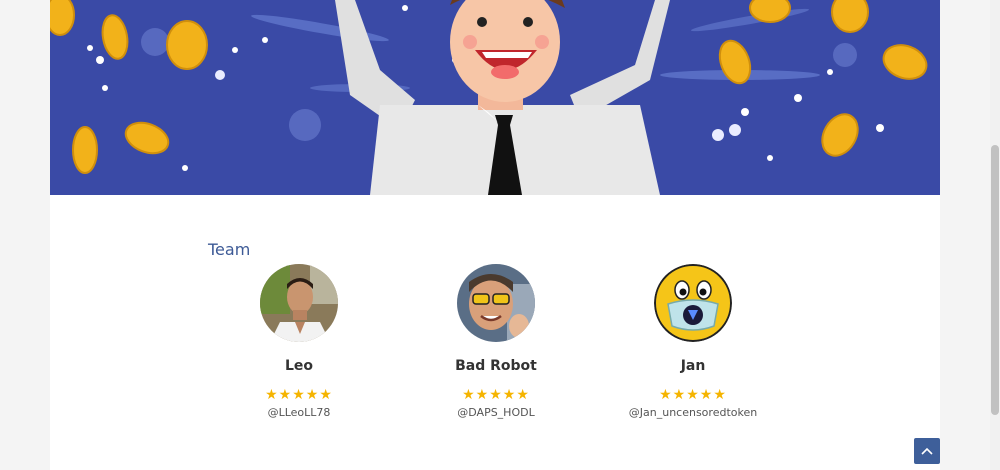 This screenshot has height=470, width=1000. I want to click on chevron-up-icon, so click(927, 451).